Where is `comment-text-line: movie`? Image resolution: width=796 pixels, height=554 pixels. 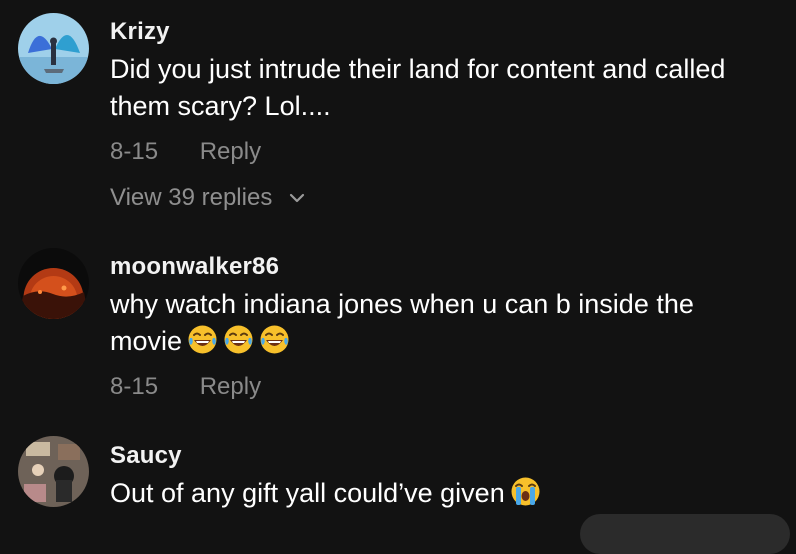
comment-text-line: movie is located at coordinates (445, 341).